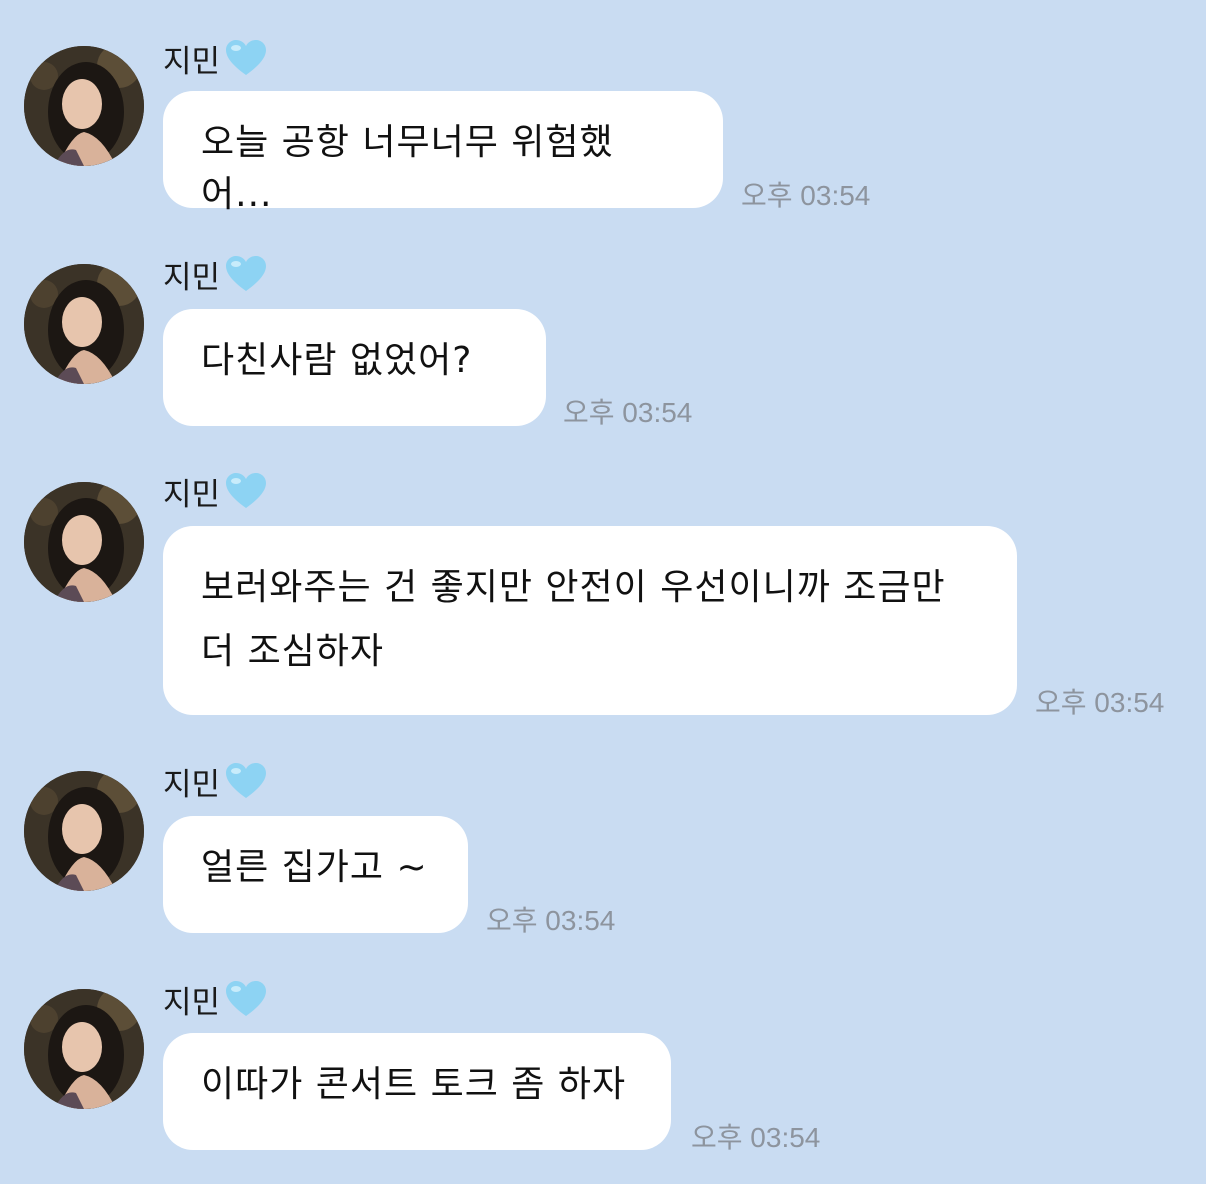 The height and width of the screenshot is (1184, 1206). I want to click on message-text: 이따가 콘서트 토크 좀 하자, so click(414, 1084).